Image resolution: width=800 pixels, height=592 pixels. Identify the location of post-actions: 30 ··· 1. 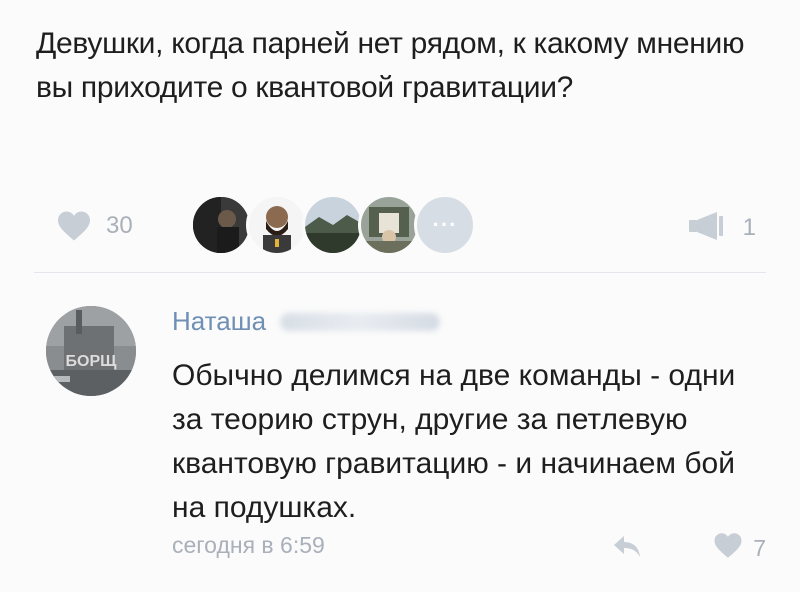
(400, 225).